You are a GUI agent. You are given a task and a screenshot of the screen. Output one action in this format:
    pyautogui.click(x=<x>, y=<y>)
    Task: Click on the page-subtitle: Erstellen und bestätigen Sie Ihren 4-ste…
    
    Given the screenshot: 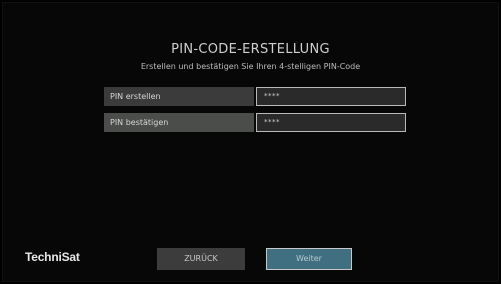 What is the action you would take?
    pyautogui.click(x=250, y=66)
    